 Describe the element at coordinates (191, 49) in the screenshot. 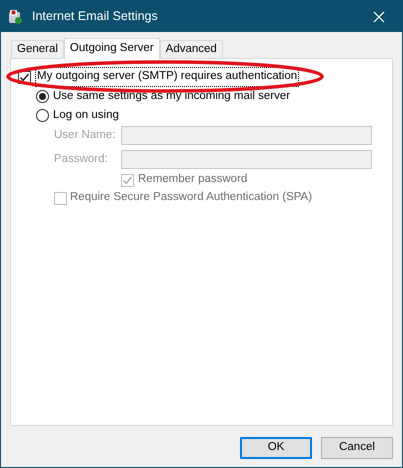

I see `tab: Advanced` at that location.